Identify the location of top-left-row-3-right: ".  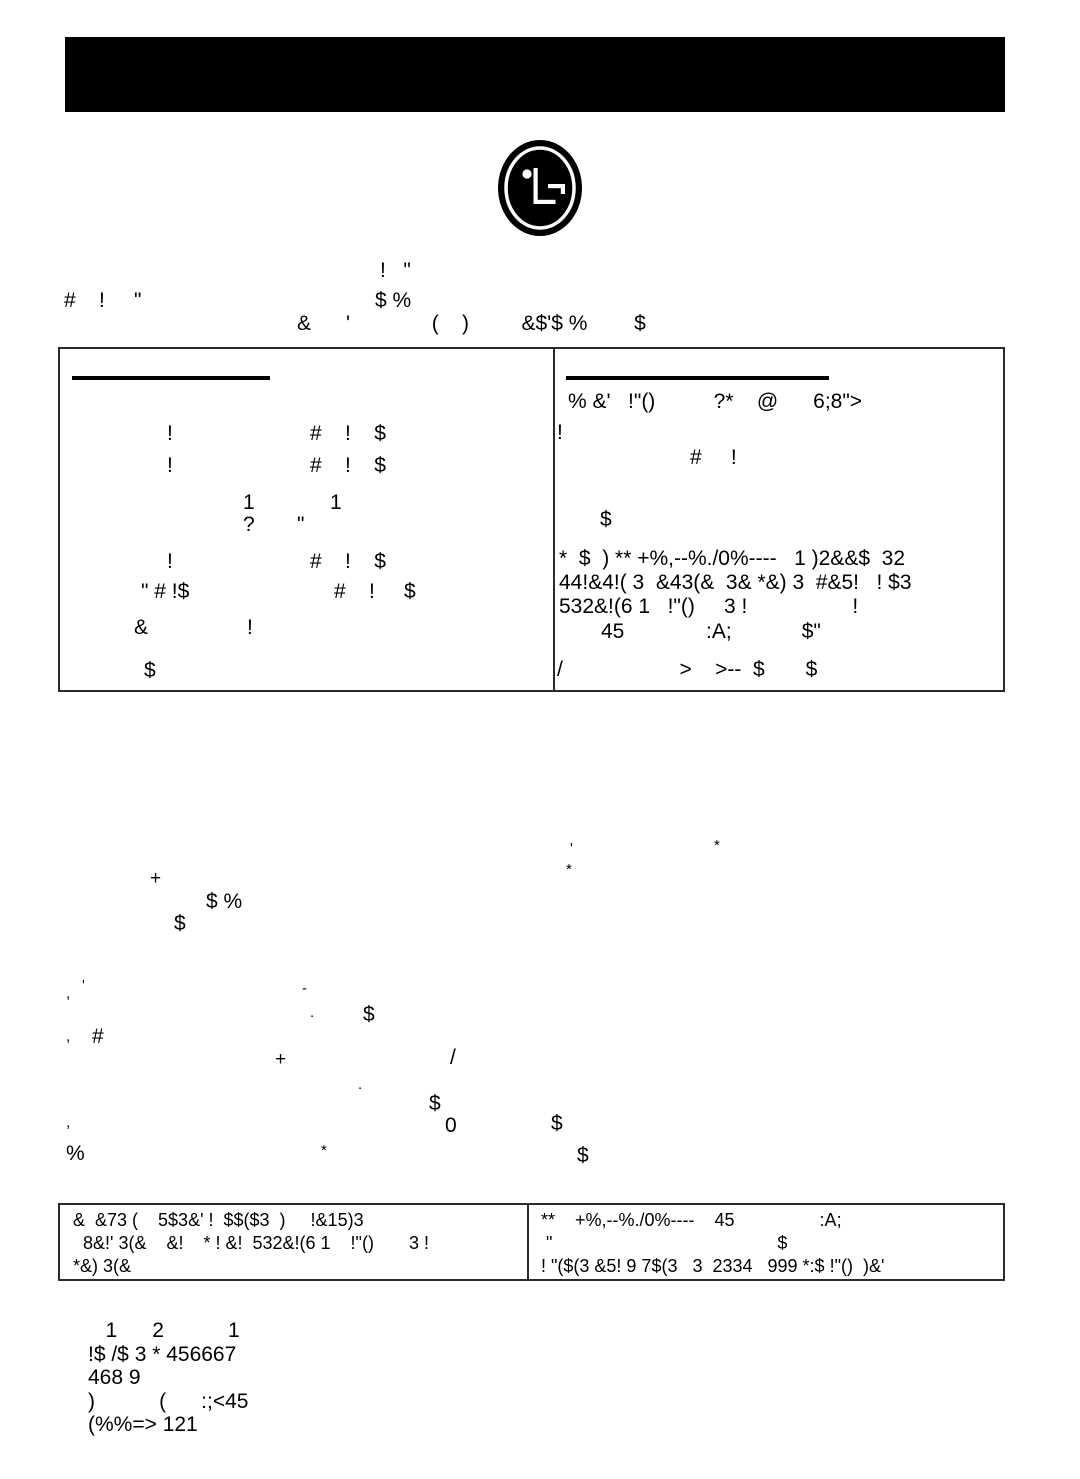
(301, 524).